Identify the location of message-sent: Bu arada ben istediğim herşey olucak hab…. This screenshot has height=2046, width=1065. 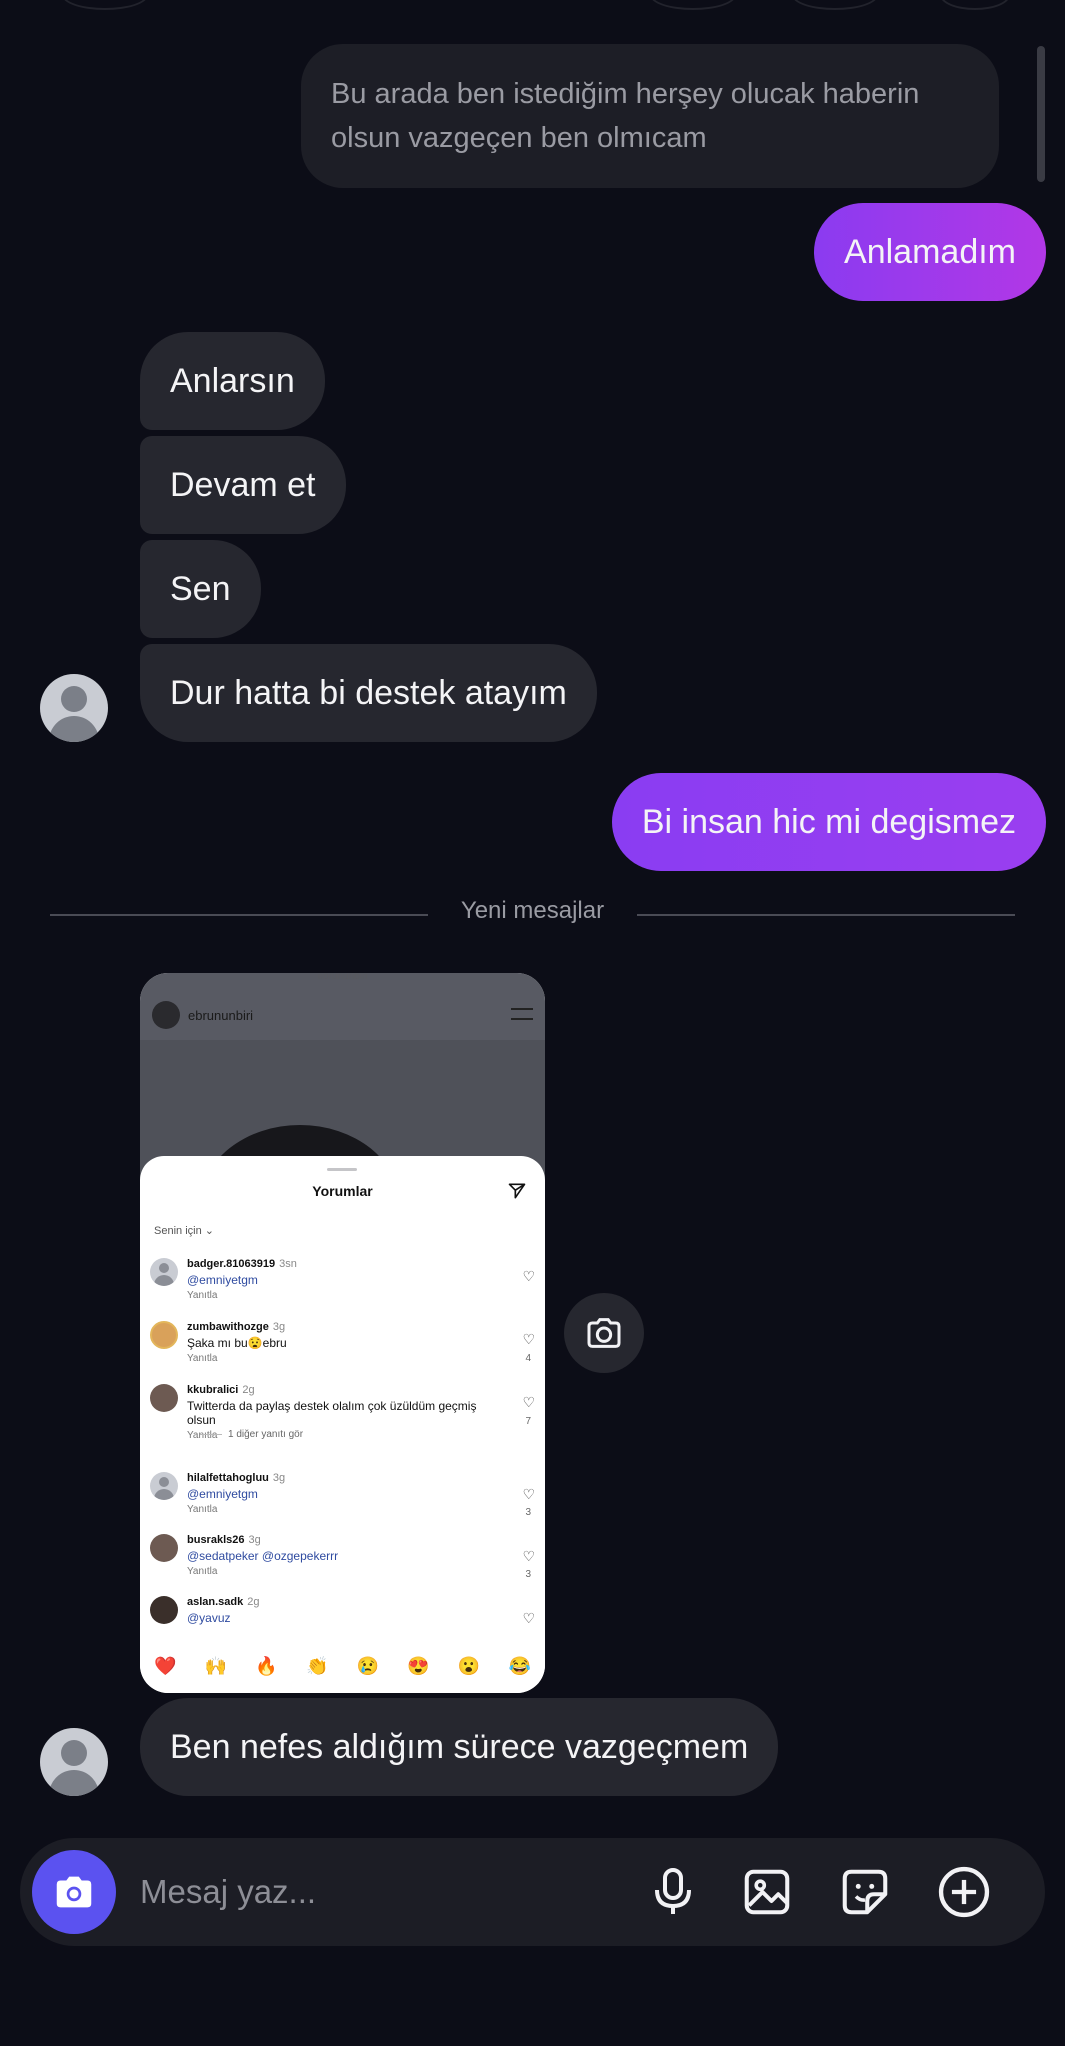
(650, 116).